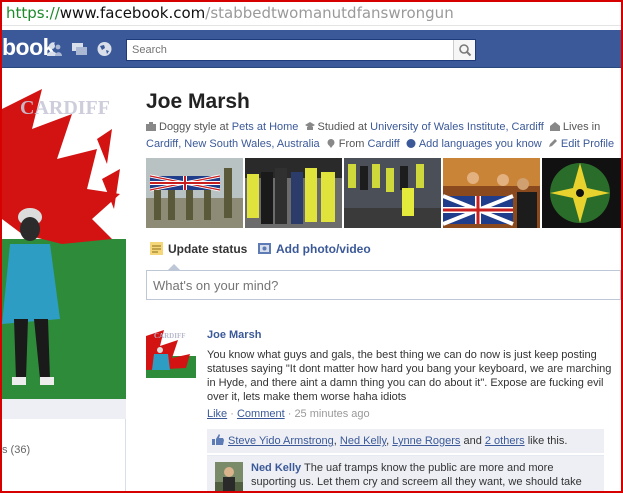  I want to click on status-input, so click(383, 285).